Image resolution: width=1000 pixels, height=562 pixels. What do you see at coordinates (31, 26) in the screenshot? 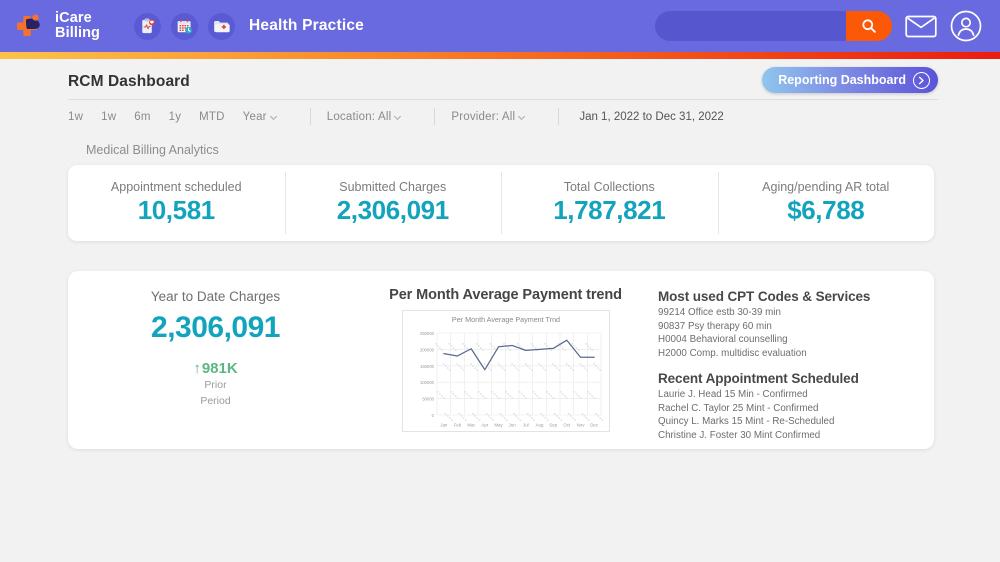
I see `icare-billing-logo-icon` at bounding box center [31, 26].